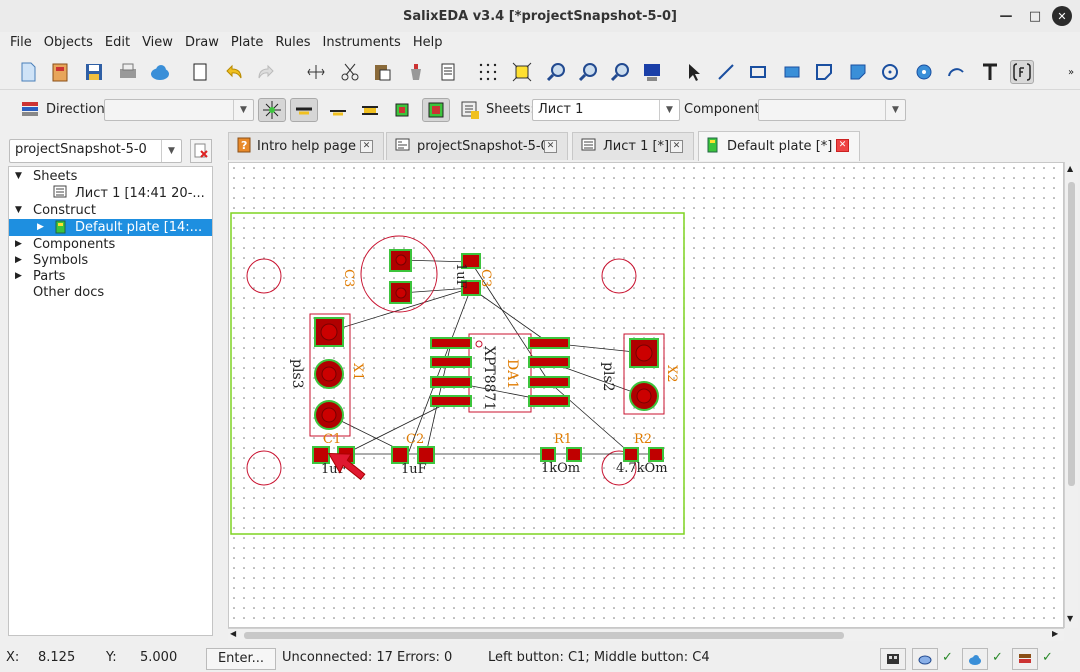 The height and width of the screenshot is (672, 1080). I want to click on close-project-button, so click(201, 151).